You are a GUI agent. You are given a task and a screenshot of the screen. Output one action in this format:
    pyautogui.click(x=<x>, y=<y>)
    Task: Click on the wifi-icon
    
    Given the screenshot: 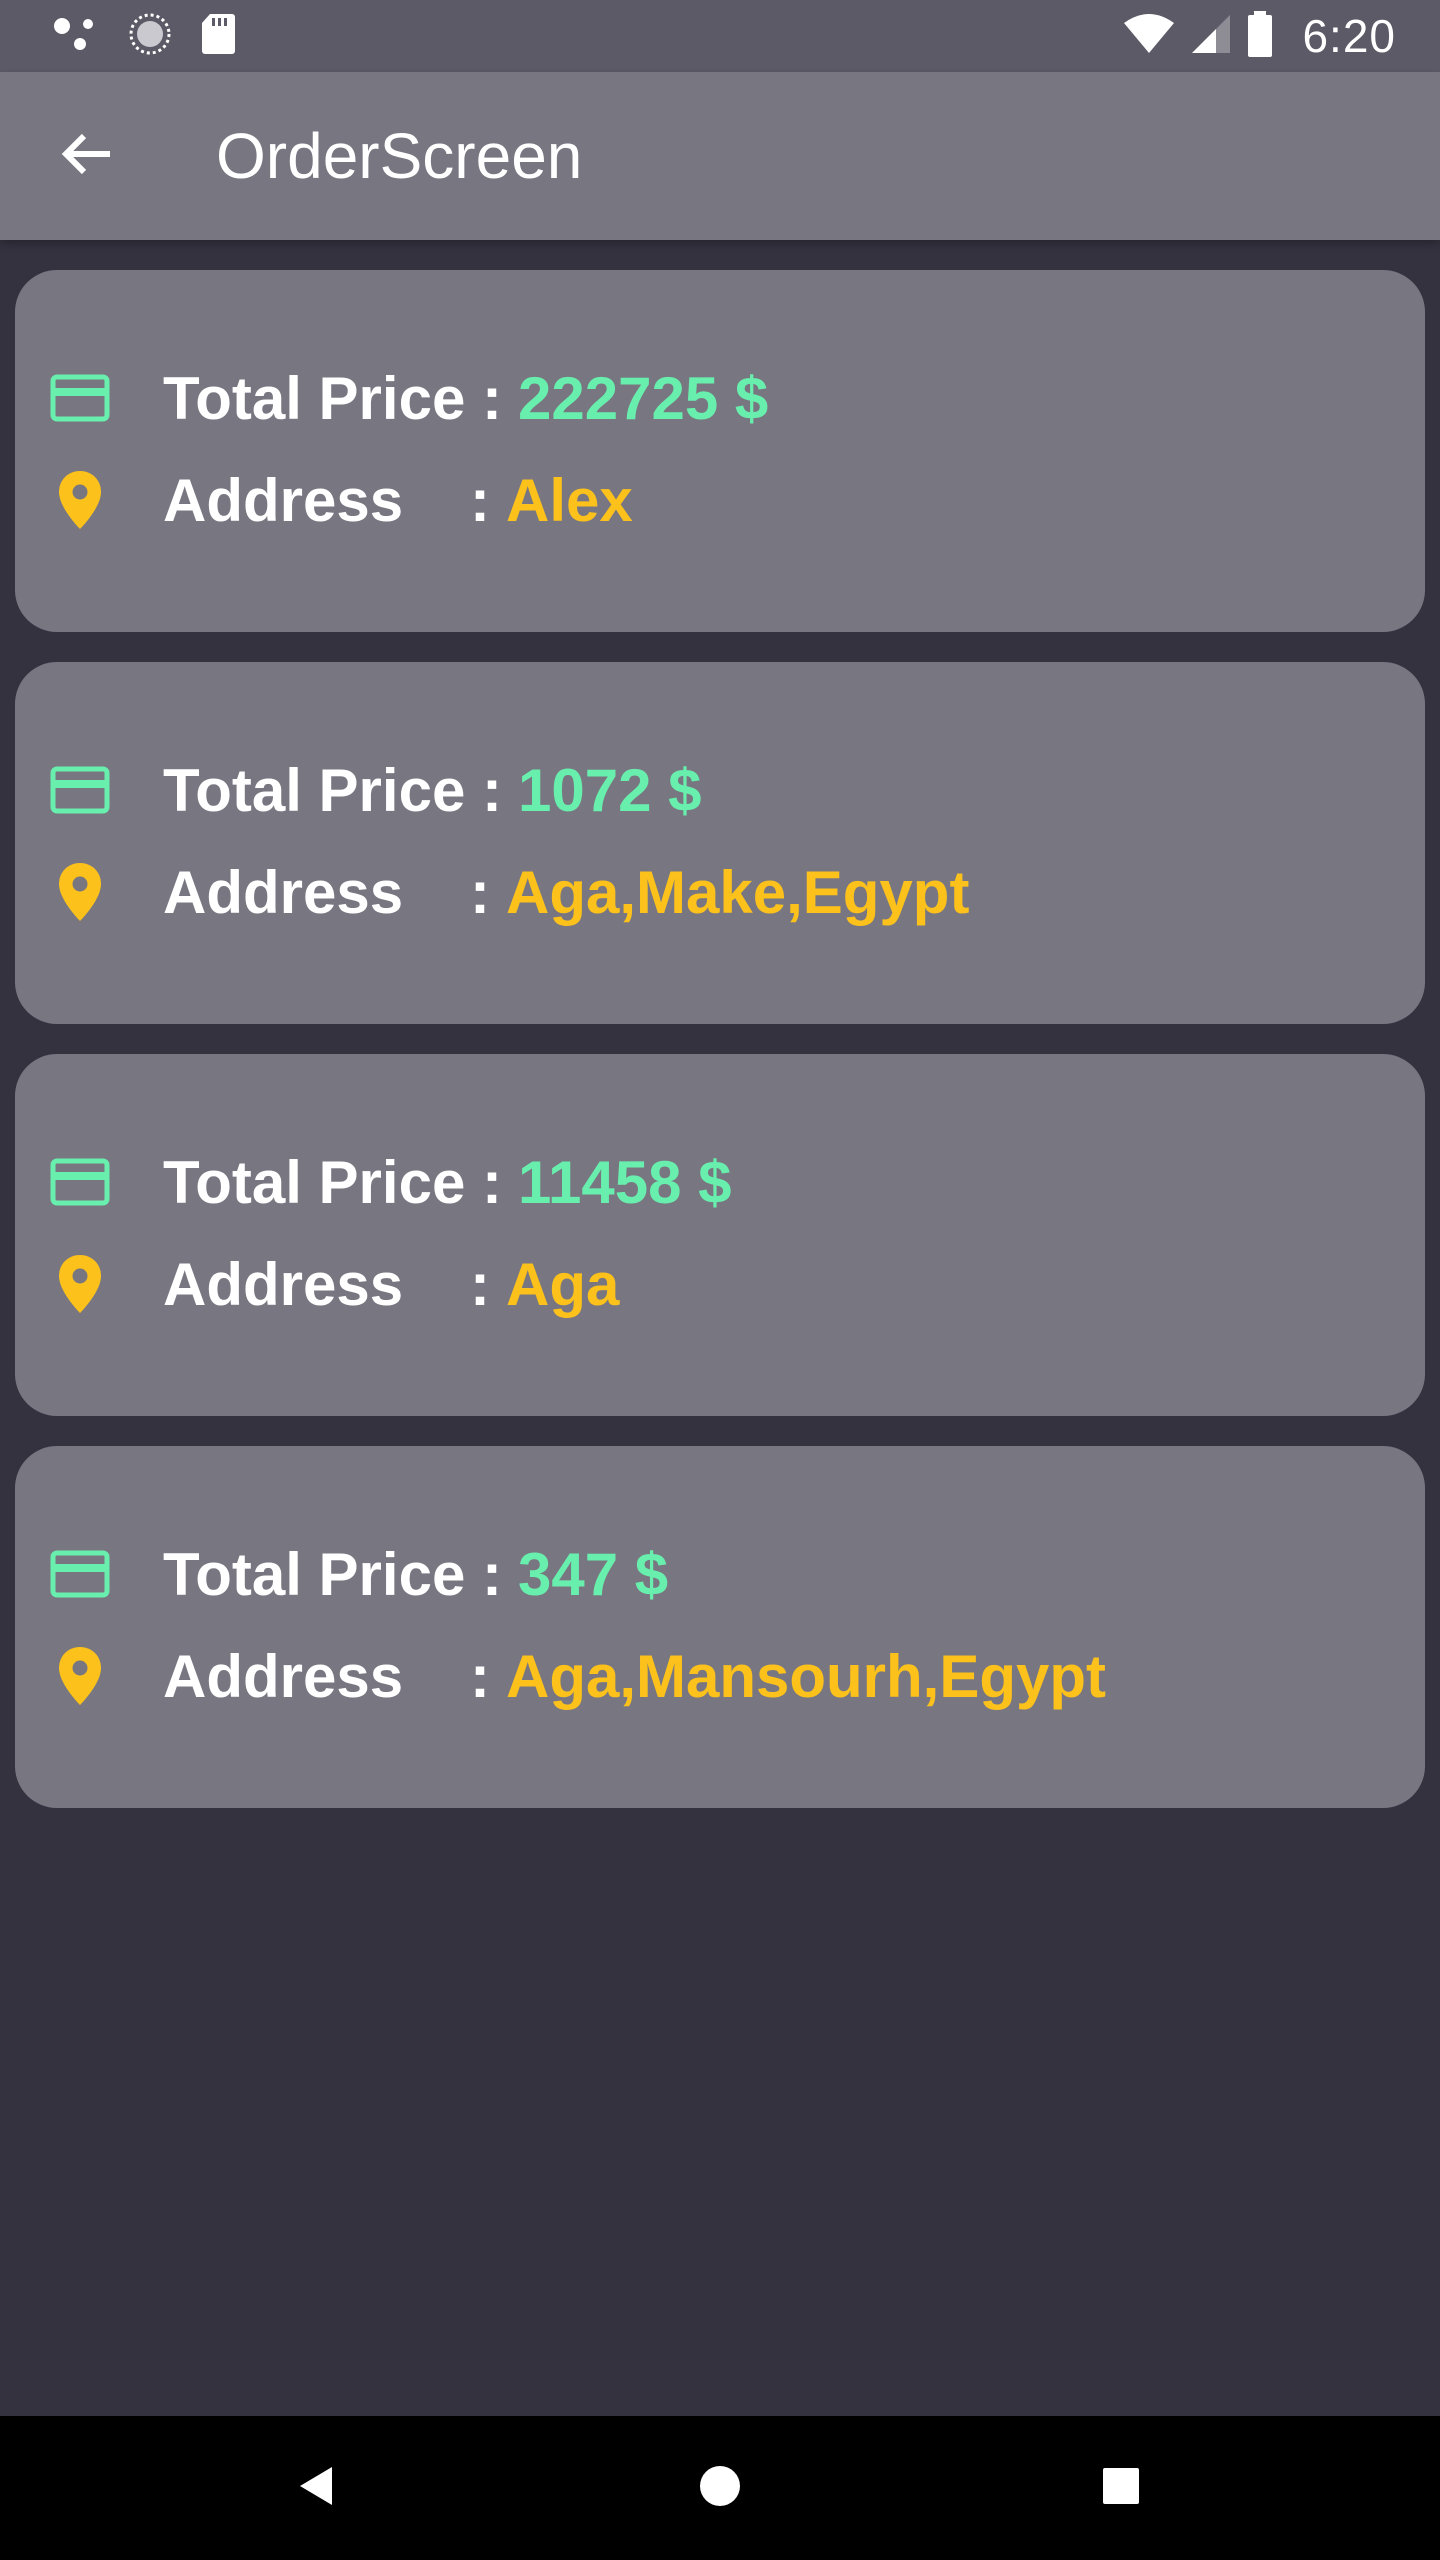 What is the action you would take?
    pyautogui.click(x=1149, y=36)
    